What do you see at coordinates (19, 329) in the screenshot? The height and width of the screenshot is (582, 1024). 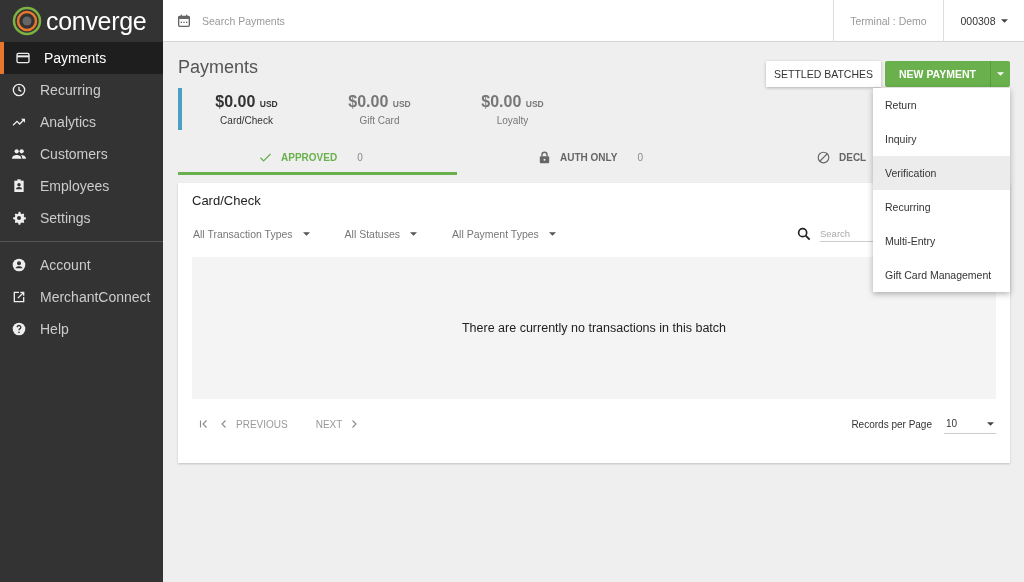 I see `help-icon` at bounding box center [19, 329].